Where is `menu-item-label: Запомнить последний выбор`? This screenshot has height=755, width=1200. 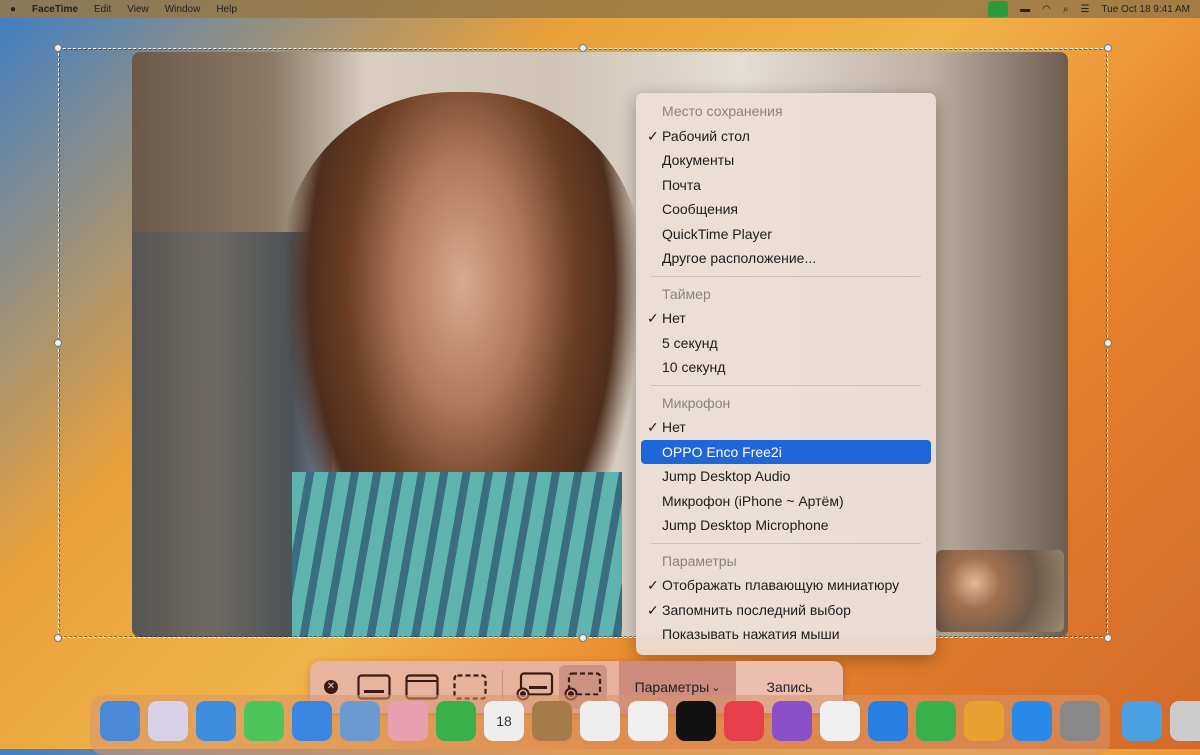 menu-item-label: Запомнить последний выбор is located at coordinates (756, 609).